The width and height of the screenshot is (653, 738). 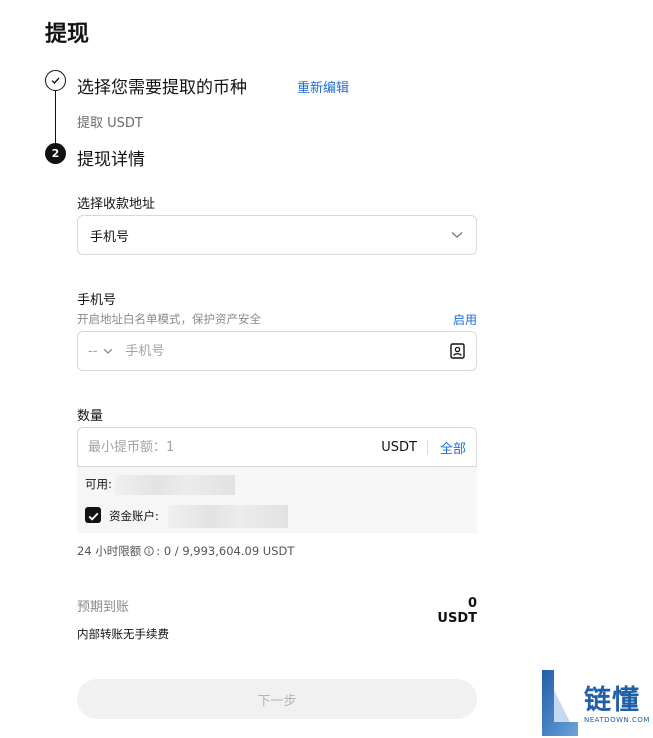 What do you see at coordinates (277, 235) in the screenshot?
I see `address-select: 手机号` at bounding box center [277, 235].